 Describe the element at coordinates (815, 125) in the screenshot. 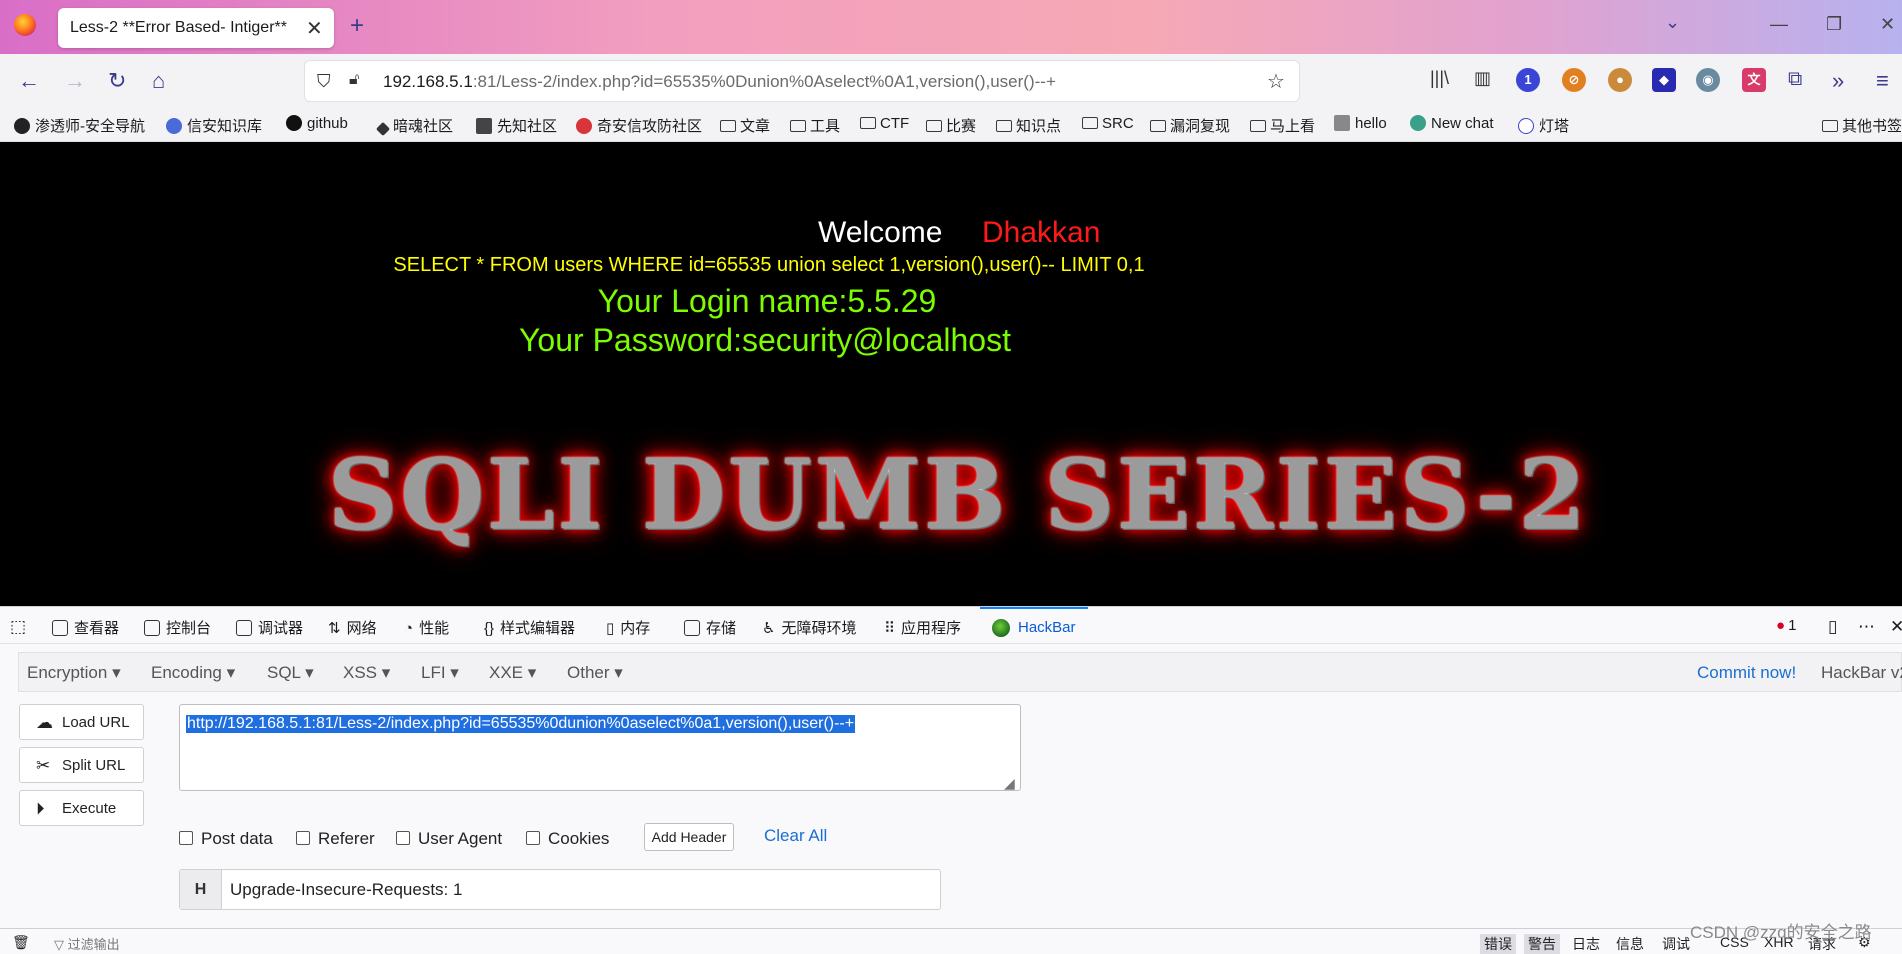

I see `bookmark-folder: 工具` at that location.